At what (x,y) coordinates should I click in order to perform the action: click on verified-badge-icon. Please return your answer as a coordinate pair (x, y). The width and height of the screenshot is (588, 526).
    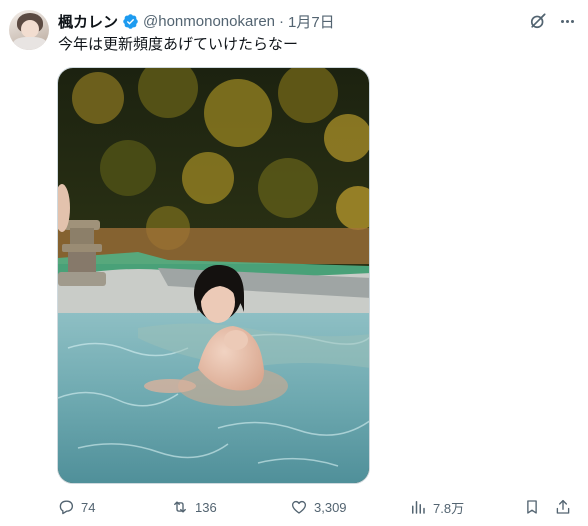
    Looking at the image, I should click on (130, 21).